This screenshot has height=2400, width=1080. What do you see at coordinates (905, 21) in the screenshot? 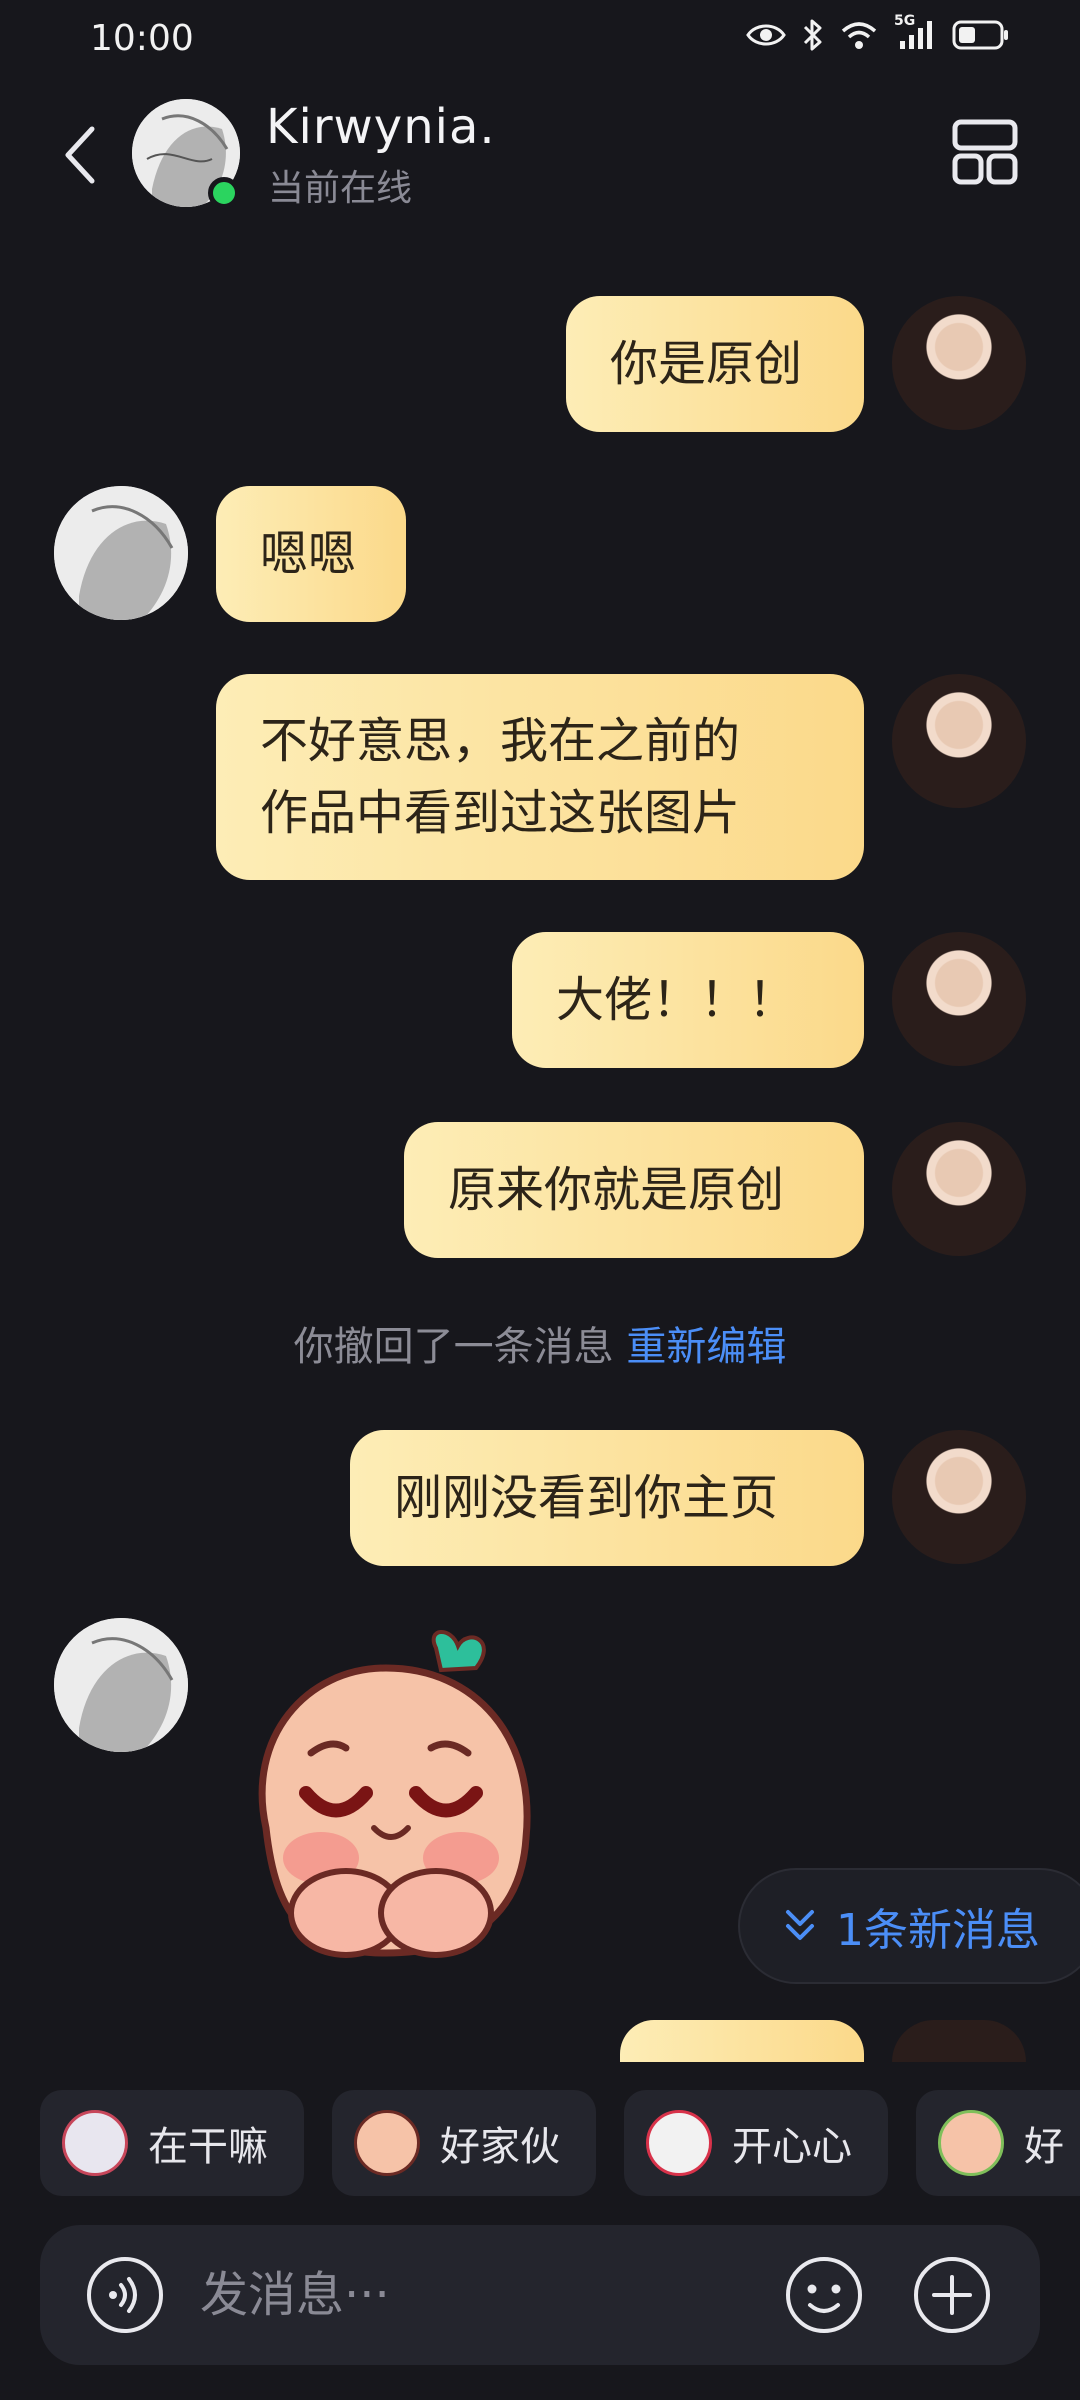
I see `network-type: 5G` at bounding box center [905, 21].